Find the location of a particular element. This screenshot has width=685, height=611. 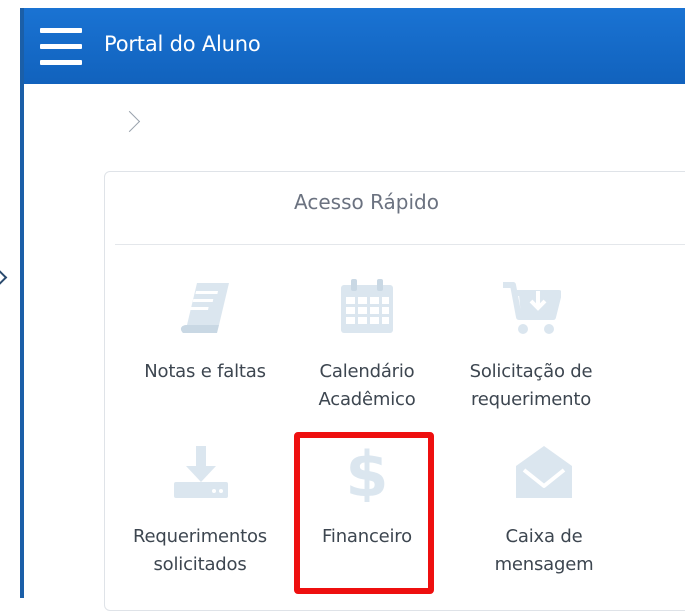

tile-solicitacao-de-requerimento: Solicitação de requerimento is located at coordinates (531, 347).